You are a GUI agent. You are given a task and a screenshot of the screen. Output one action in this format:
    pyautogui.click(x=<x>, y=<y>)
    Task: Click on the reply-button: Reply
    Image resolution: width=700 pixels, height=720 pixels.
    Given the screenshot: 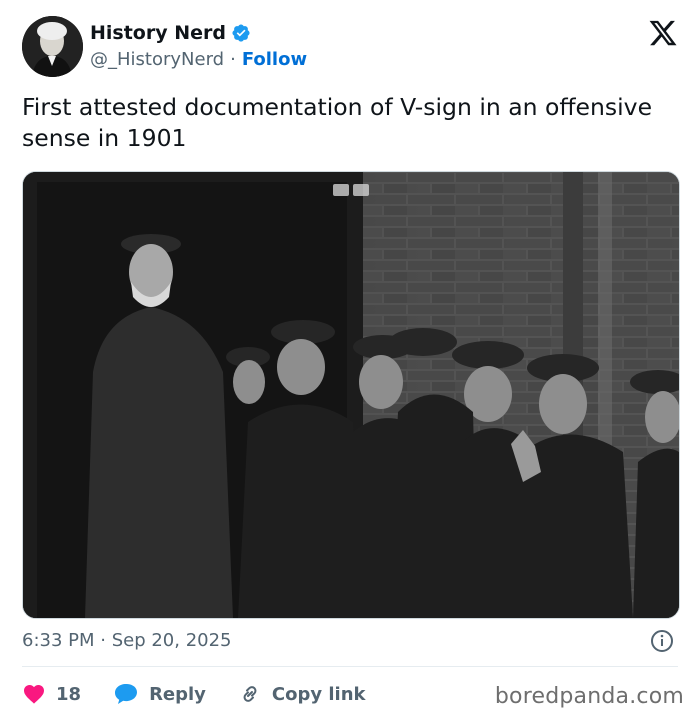 What is the action you would take?
    pyautogui.click(x=159, y=694)
    